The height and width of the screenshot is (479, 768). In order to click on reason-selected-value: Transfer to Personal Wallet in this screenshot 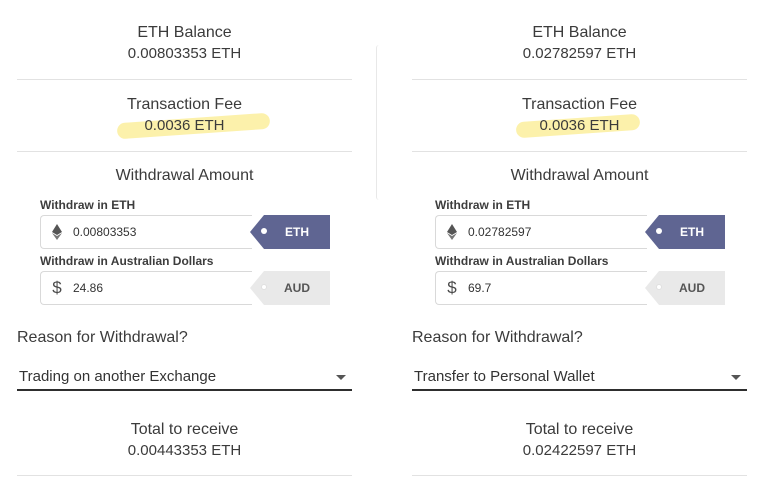, I will do `click(504, 376)`.